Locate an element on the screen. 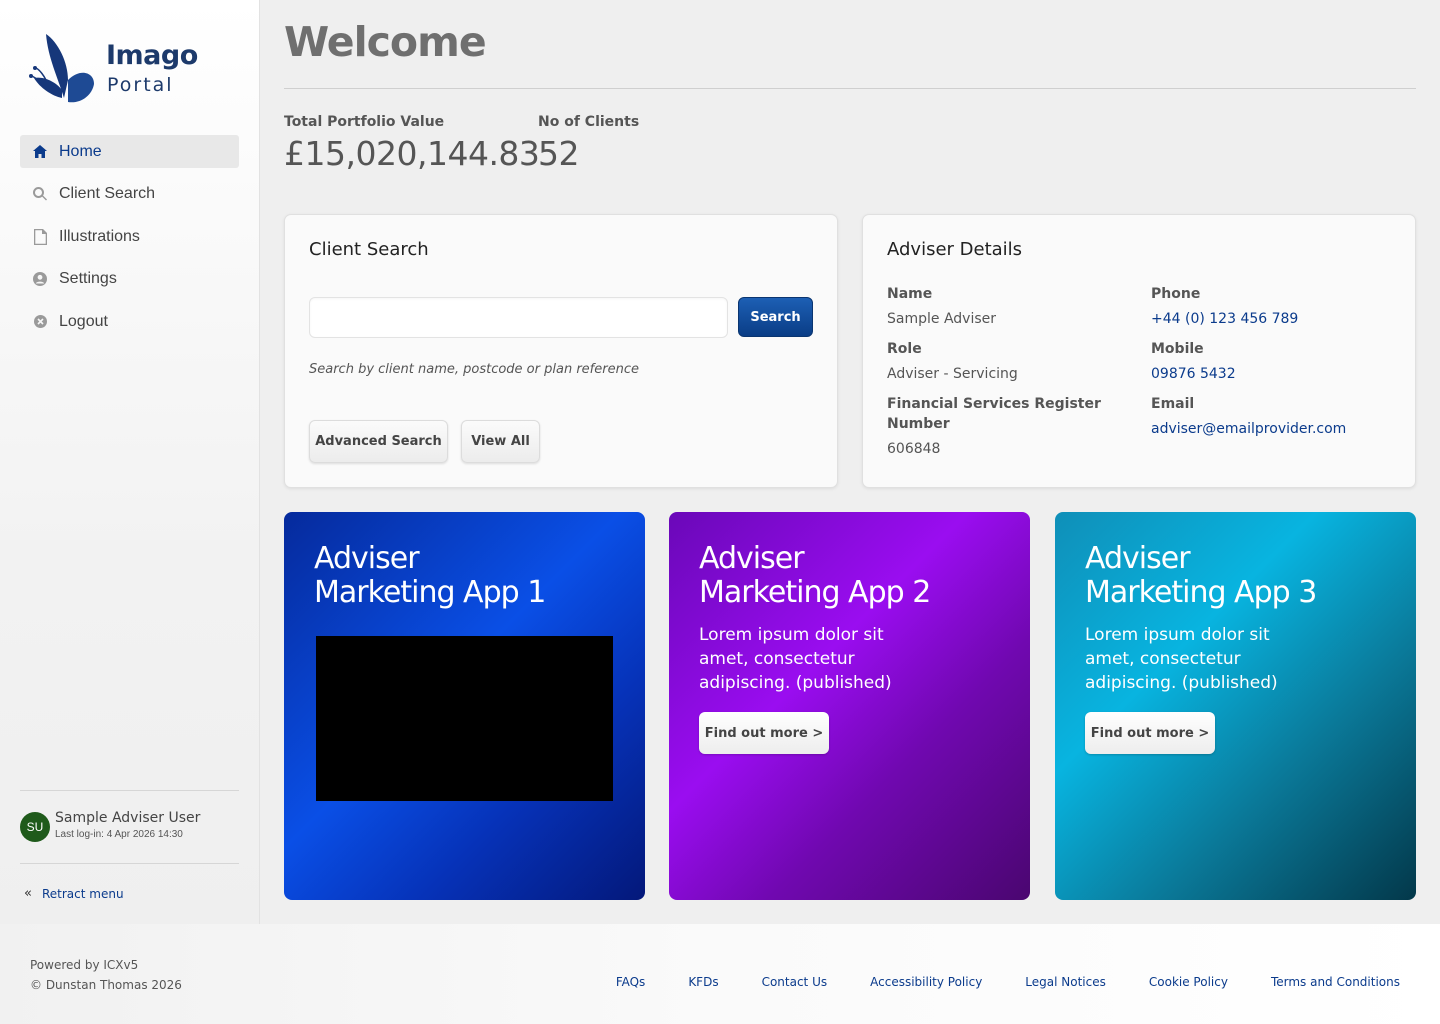 This screenshot has height=1024, width=1440. copyright: © Dunstan Thomas 2026 is located at coordinates (106, 985).